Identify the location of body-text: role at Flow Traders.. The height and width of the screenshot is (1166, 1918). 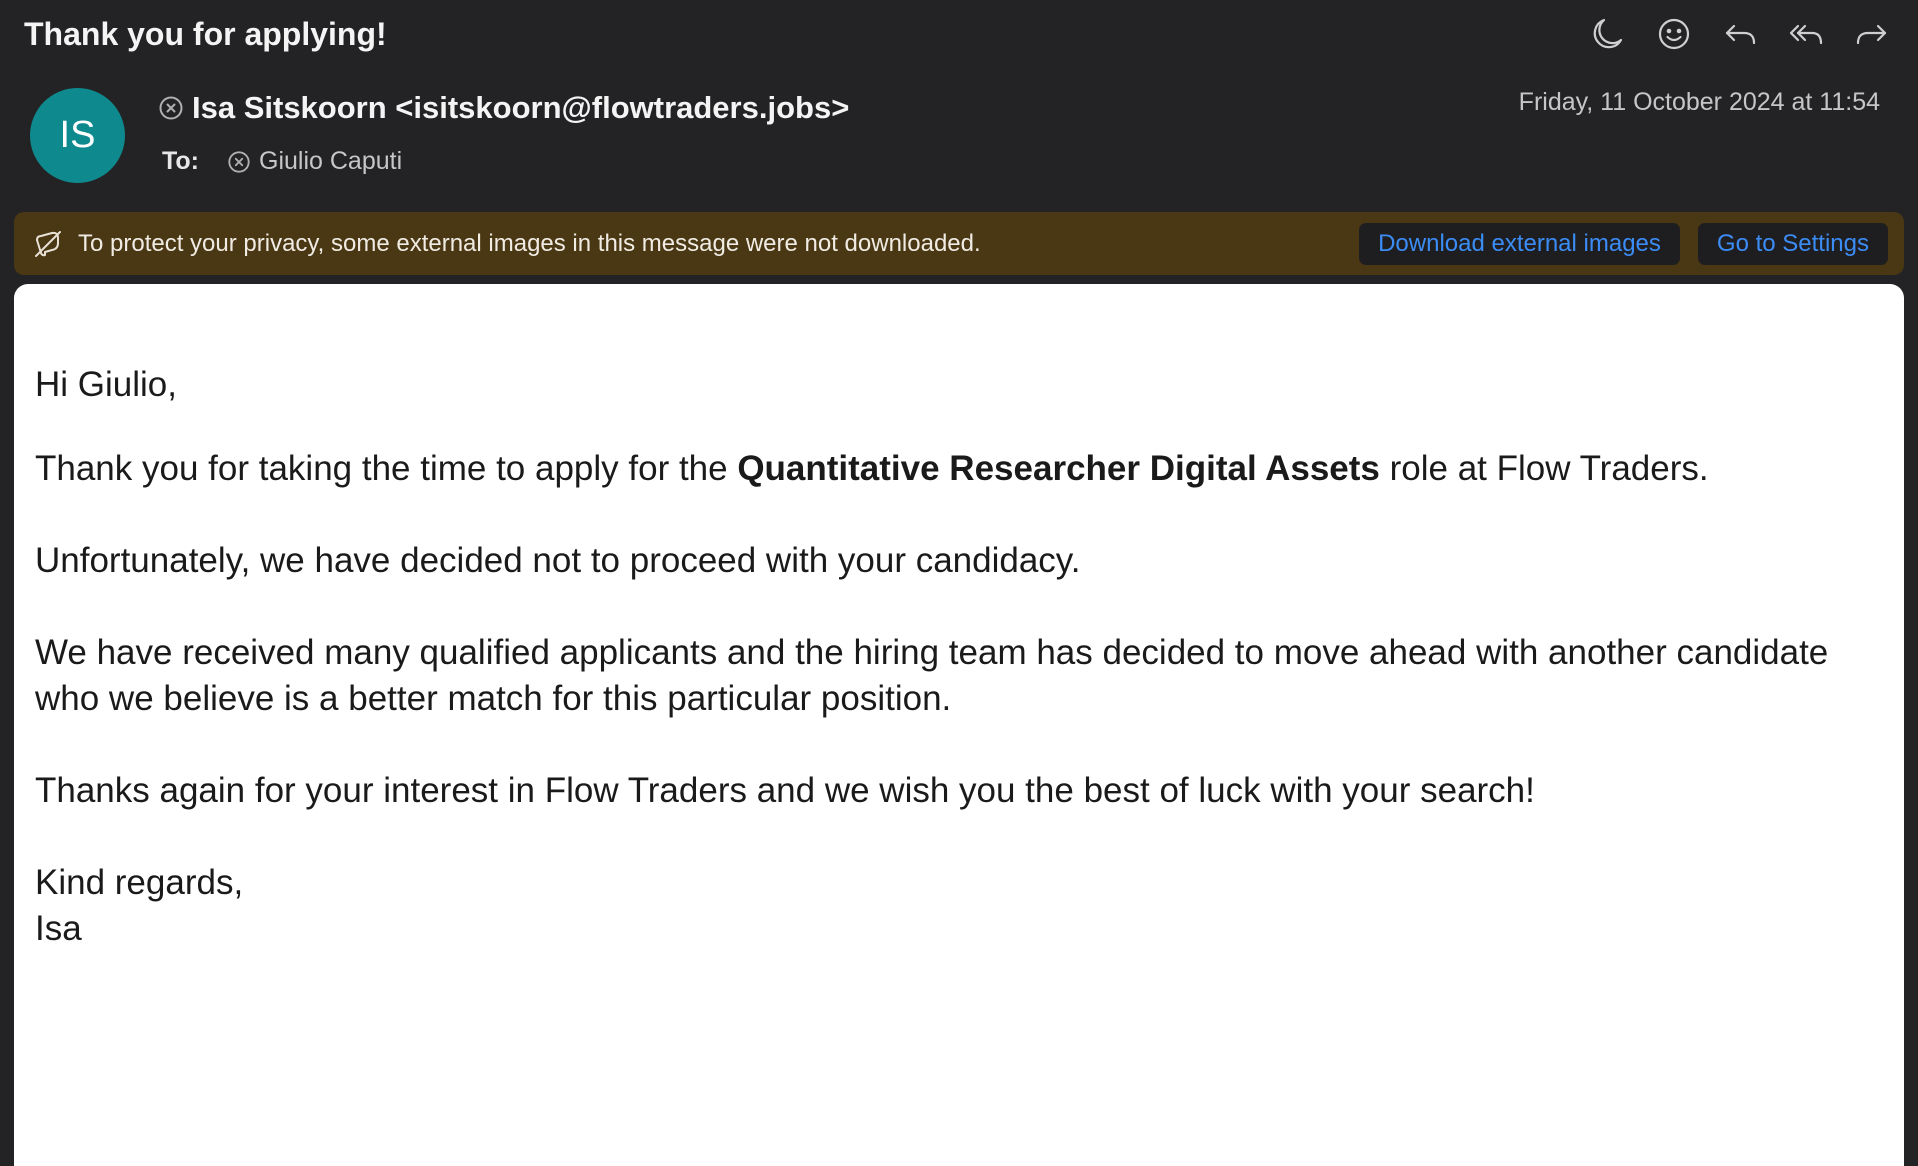
(1544, 468).